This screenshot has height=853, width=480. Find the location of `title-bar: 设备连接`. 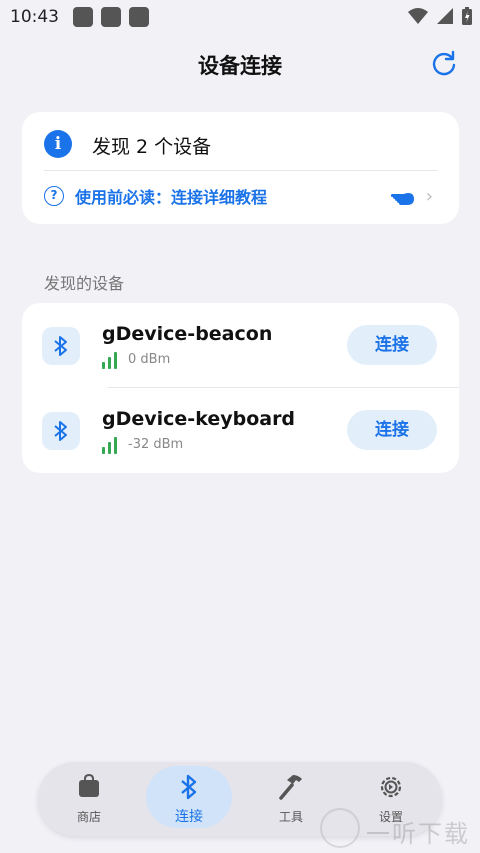

title-bar: 设备连接 is located at coordinates (240, 64).